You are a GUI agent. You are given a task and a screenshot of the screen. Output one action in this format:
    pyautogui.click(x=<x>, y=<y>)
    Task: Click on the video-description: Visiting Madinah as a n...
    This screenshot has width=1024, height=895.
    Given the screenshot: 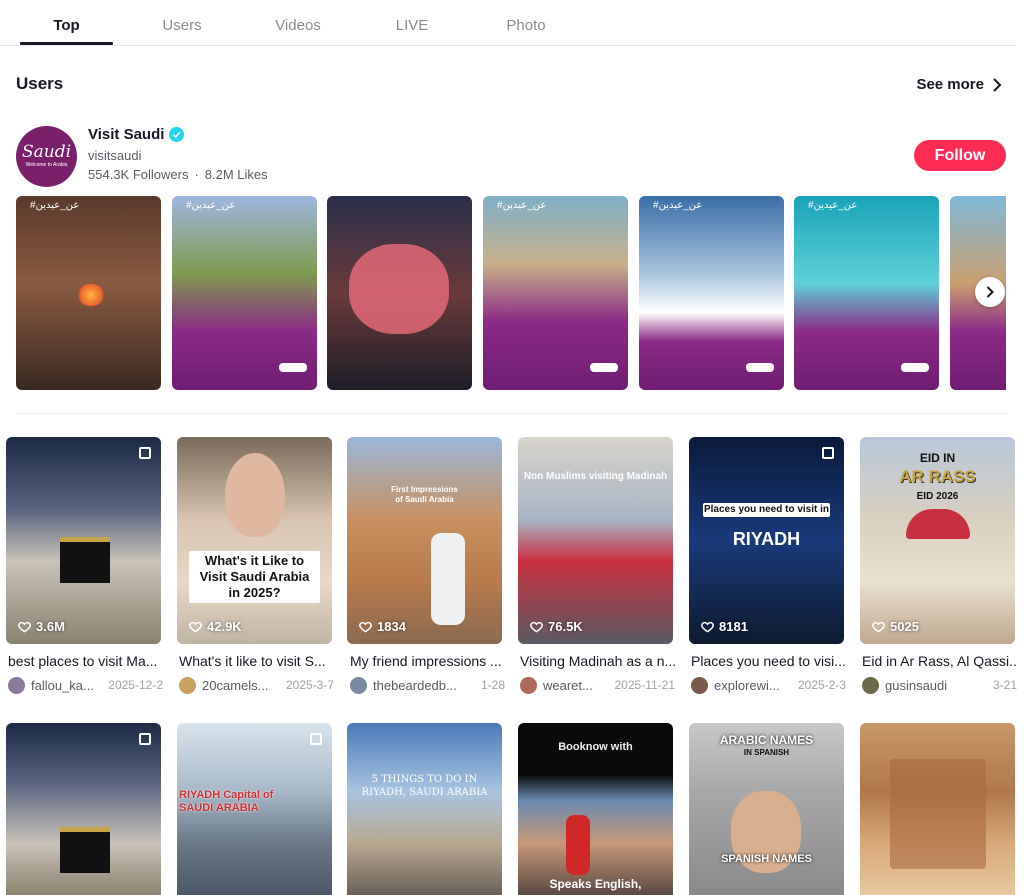 What is the action you would take?
    pyautogui.click(x=597, y=661)
    